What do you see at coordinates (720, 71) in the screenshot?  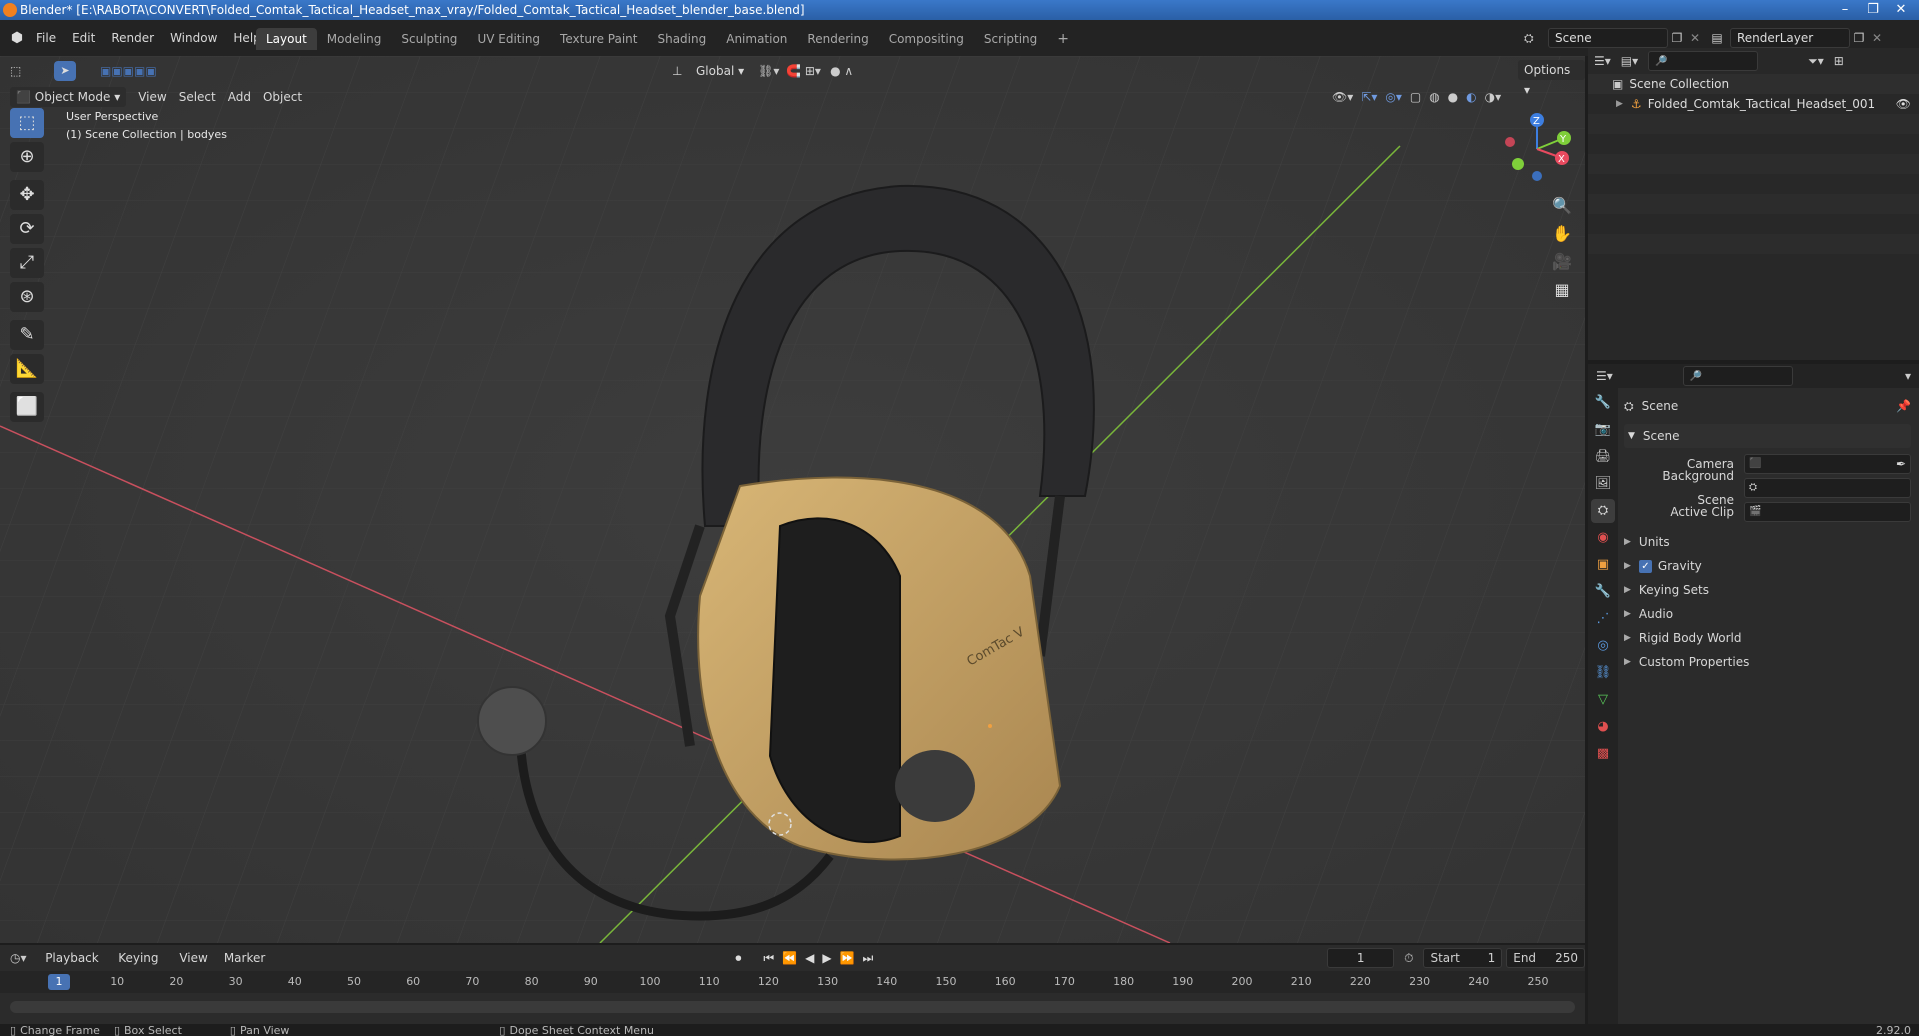 I see `transform-orientation-dropdown: Global ▾` at bounding box center [720, 71].